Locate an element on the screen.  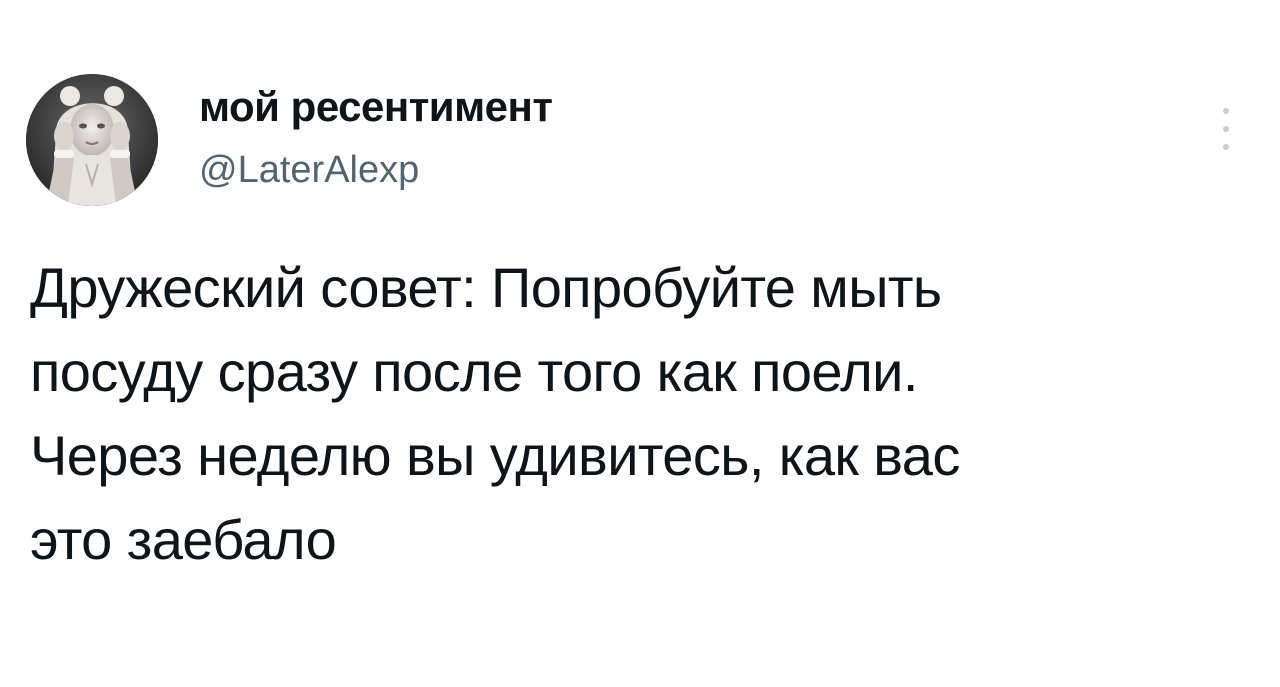
tweet-text-line: это заебало is located at coordinates (183, 539).